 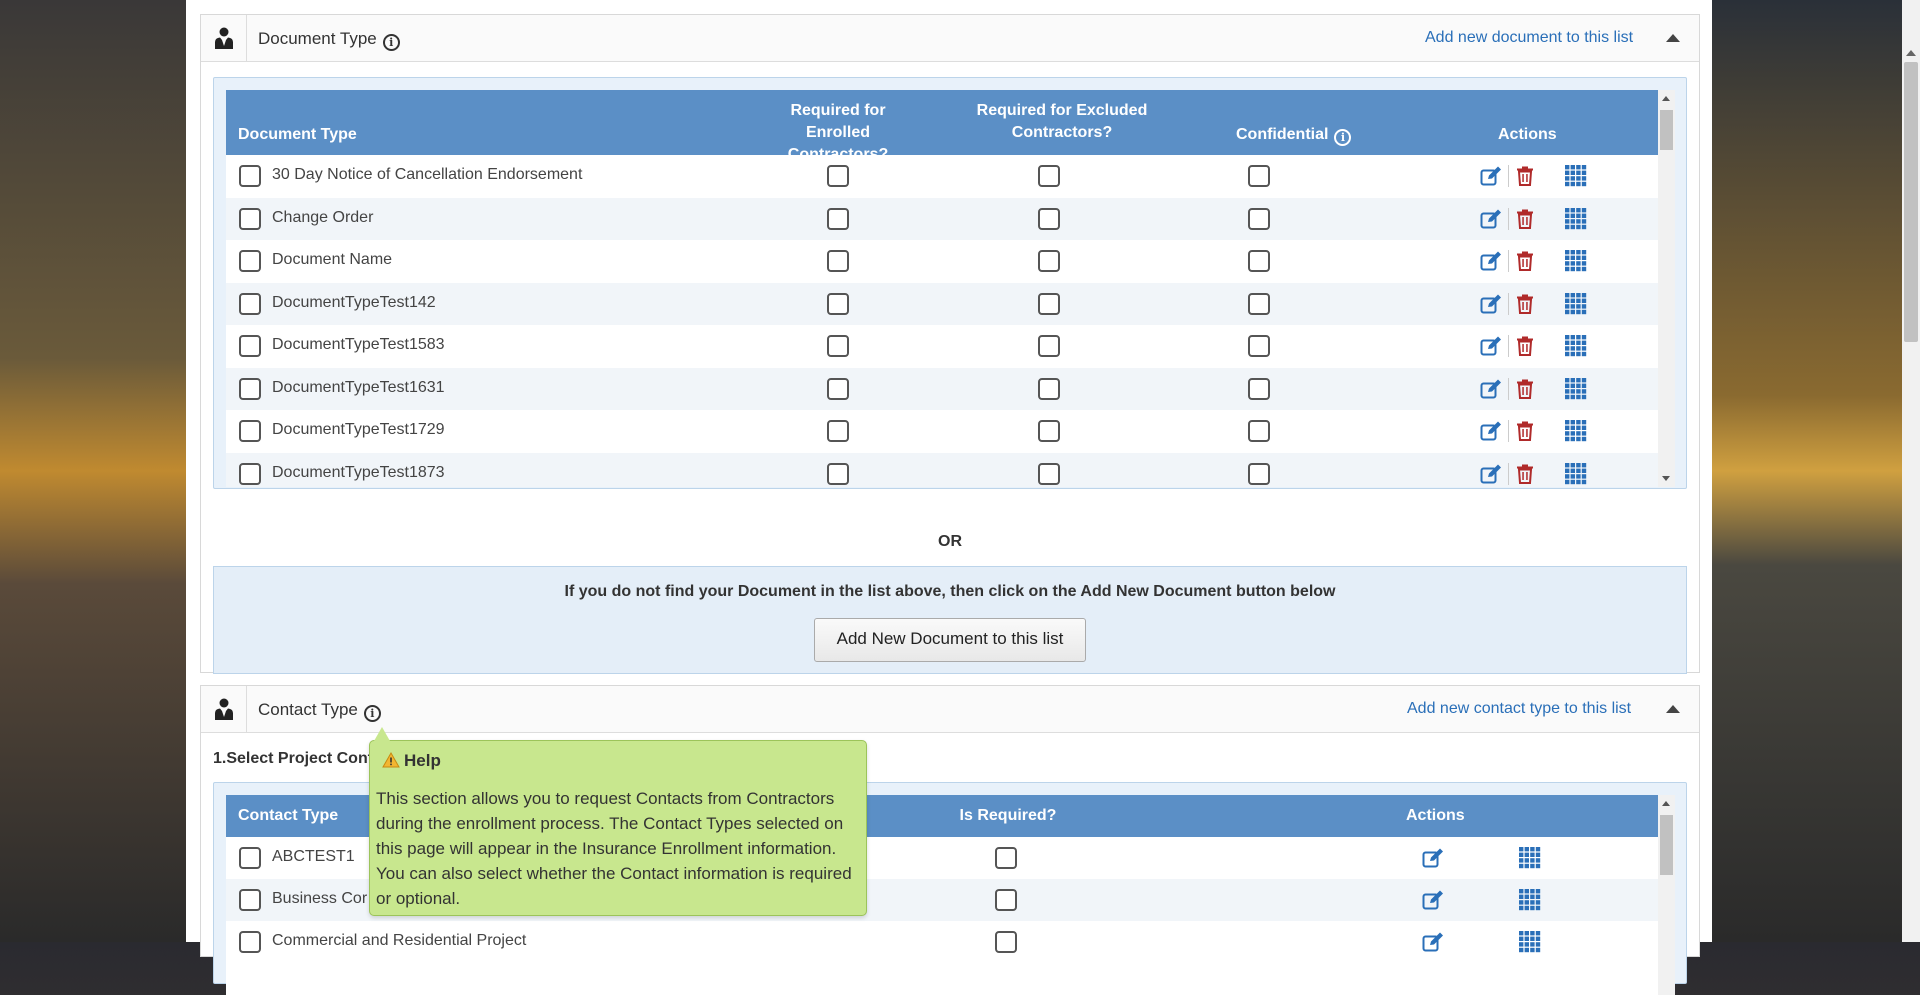 I want to click on contact-grid-scroll-thumb, so click(x=1666, y=845).